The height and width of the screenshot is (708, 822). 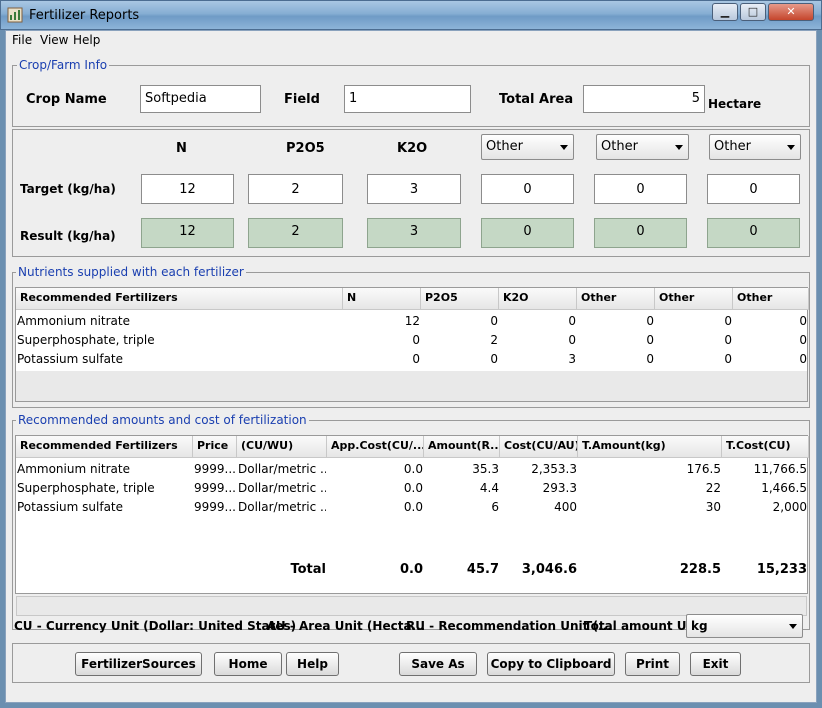 I want to click on help-button: Help, so click(x=312, y=664).